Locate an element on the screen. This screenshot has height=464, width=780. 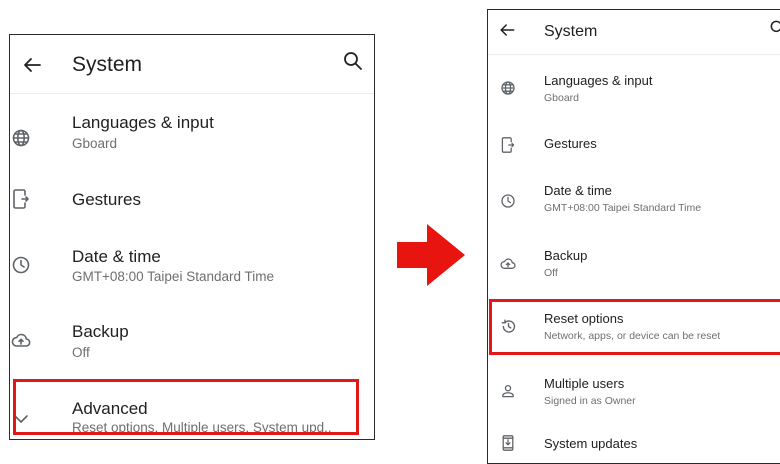
right-arrow-icon is located at coordinates (431, 255).